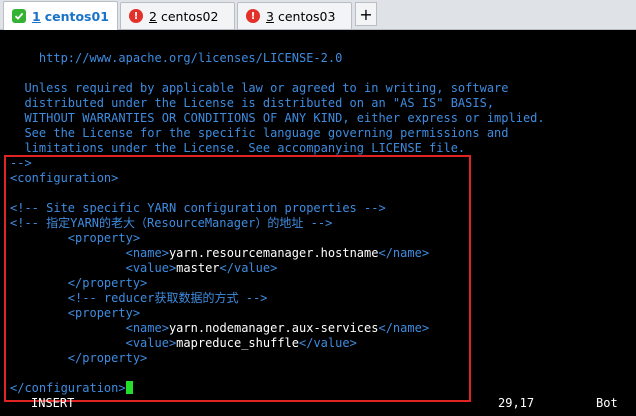  I want to click on tab-centos03: ! 3 centos03, so click(294, 15).